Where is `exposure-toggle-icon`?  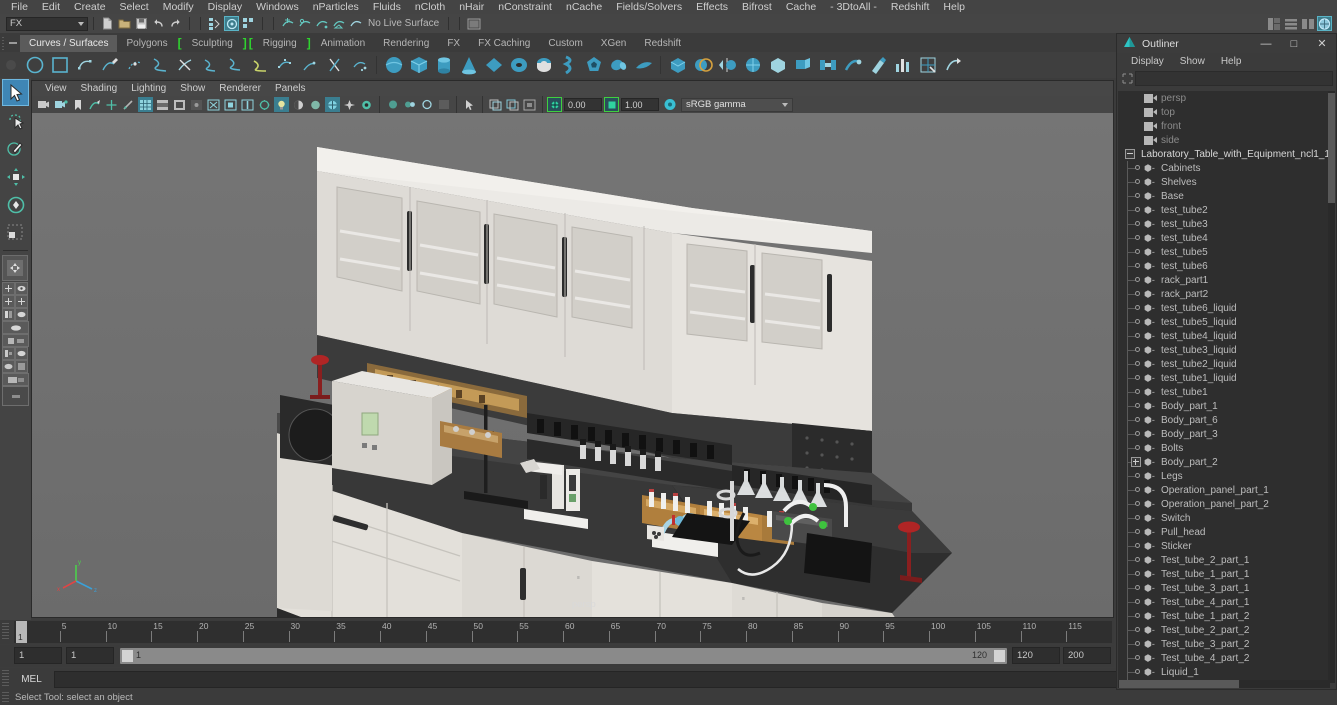
exposure-toggle-icon is located at coordinates (554, 104).